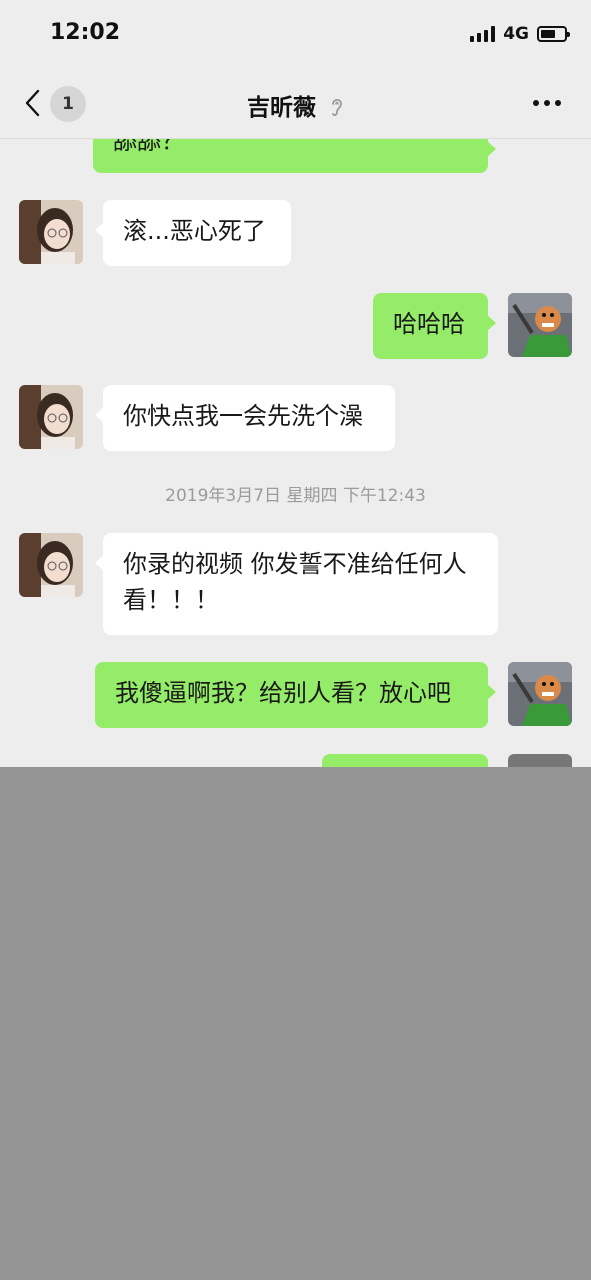 Image resolution: width=591 pixels, height=1280 pixels. Describe the element at coordinates (295, 496) in the screenshot. I see `chat-timestamp: 2019年3月7日 星期四 下午12:43` at that location.